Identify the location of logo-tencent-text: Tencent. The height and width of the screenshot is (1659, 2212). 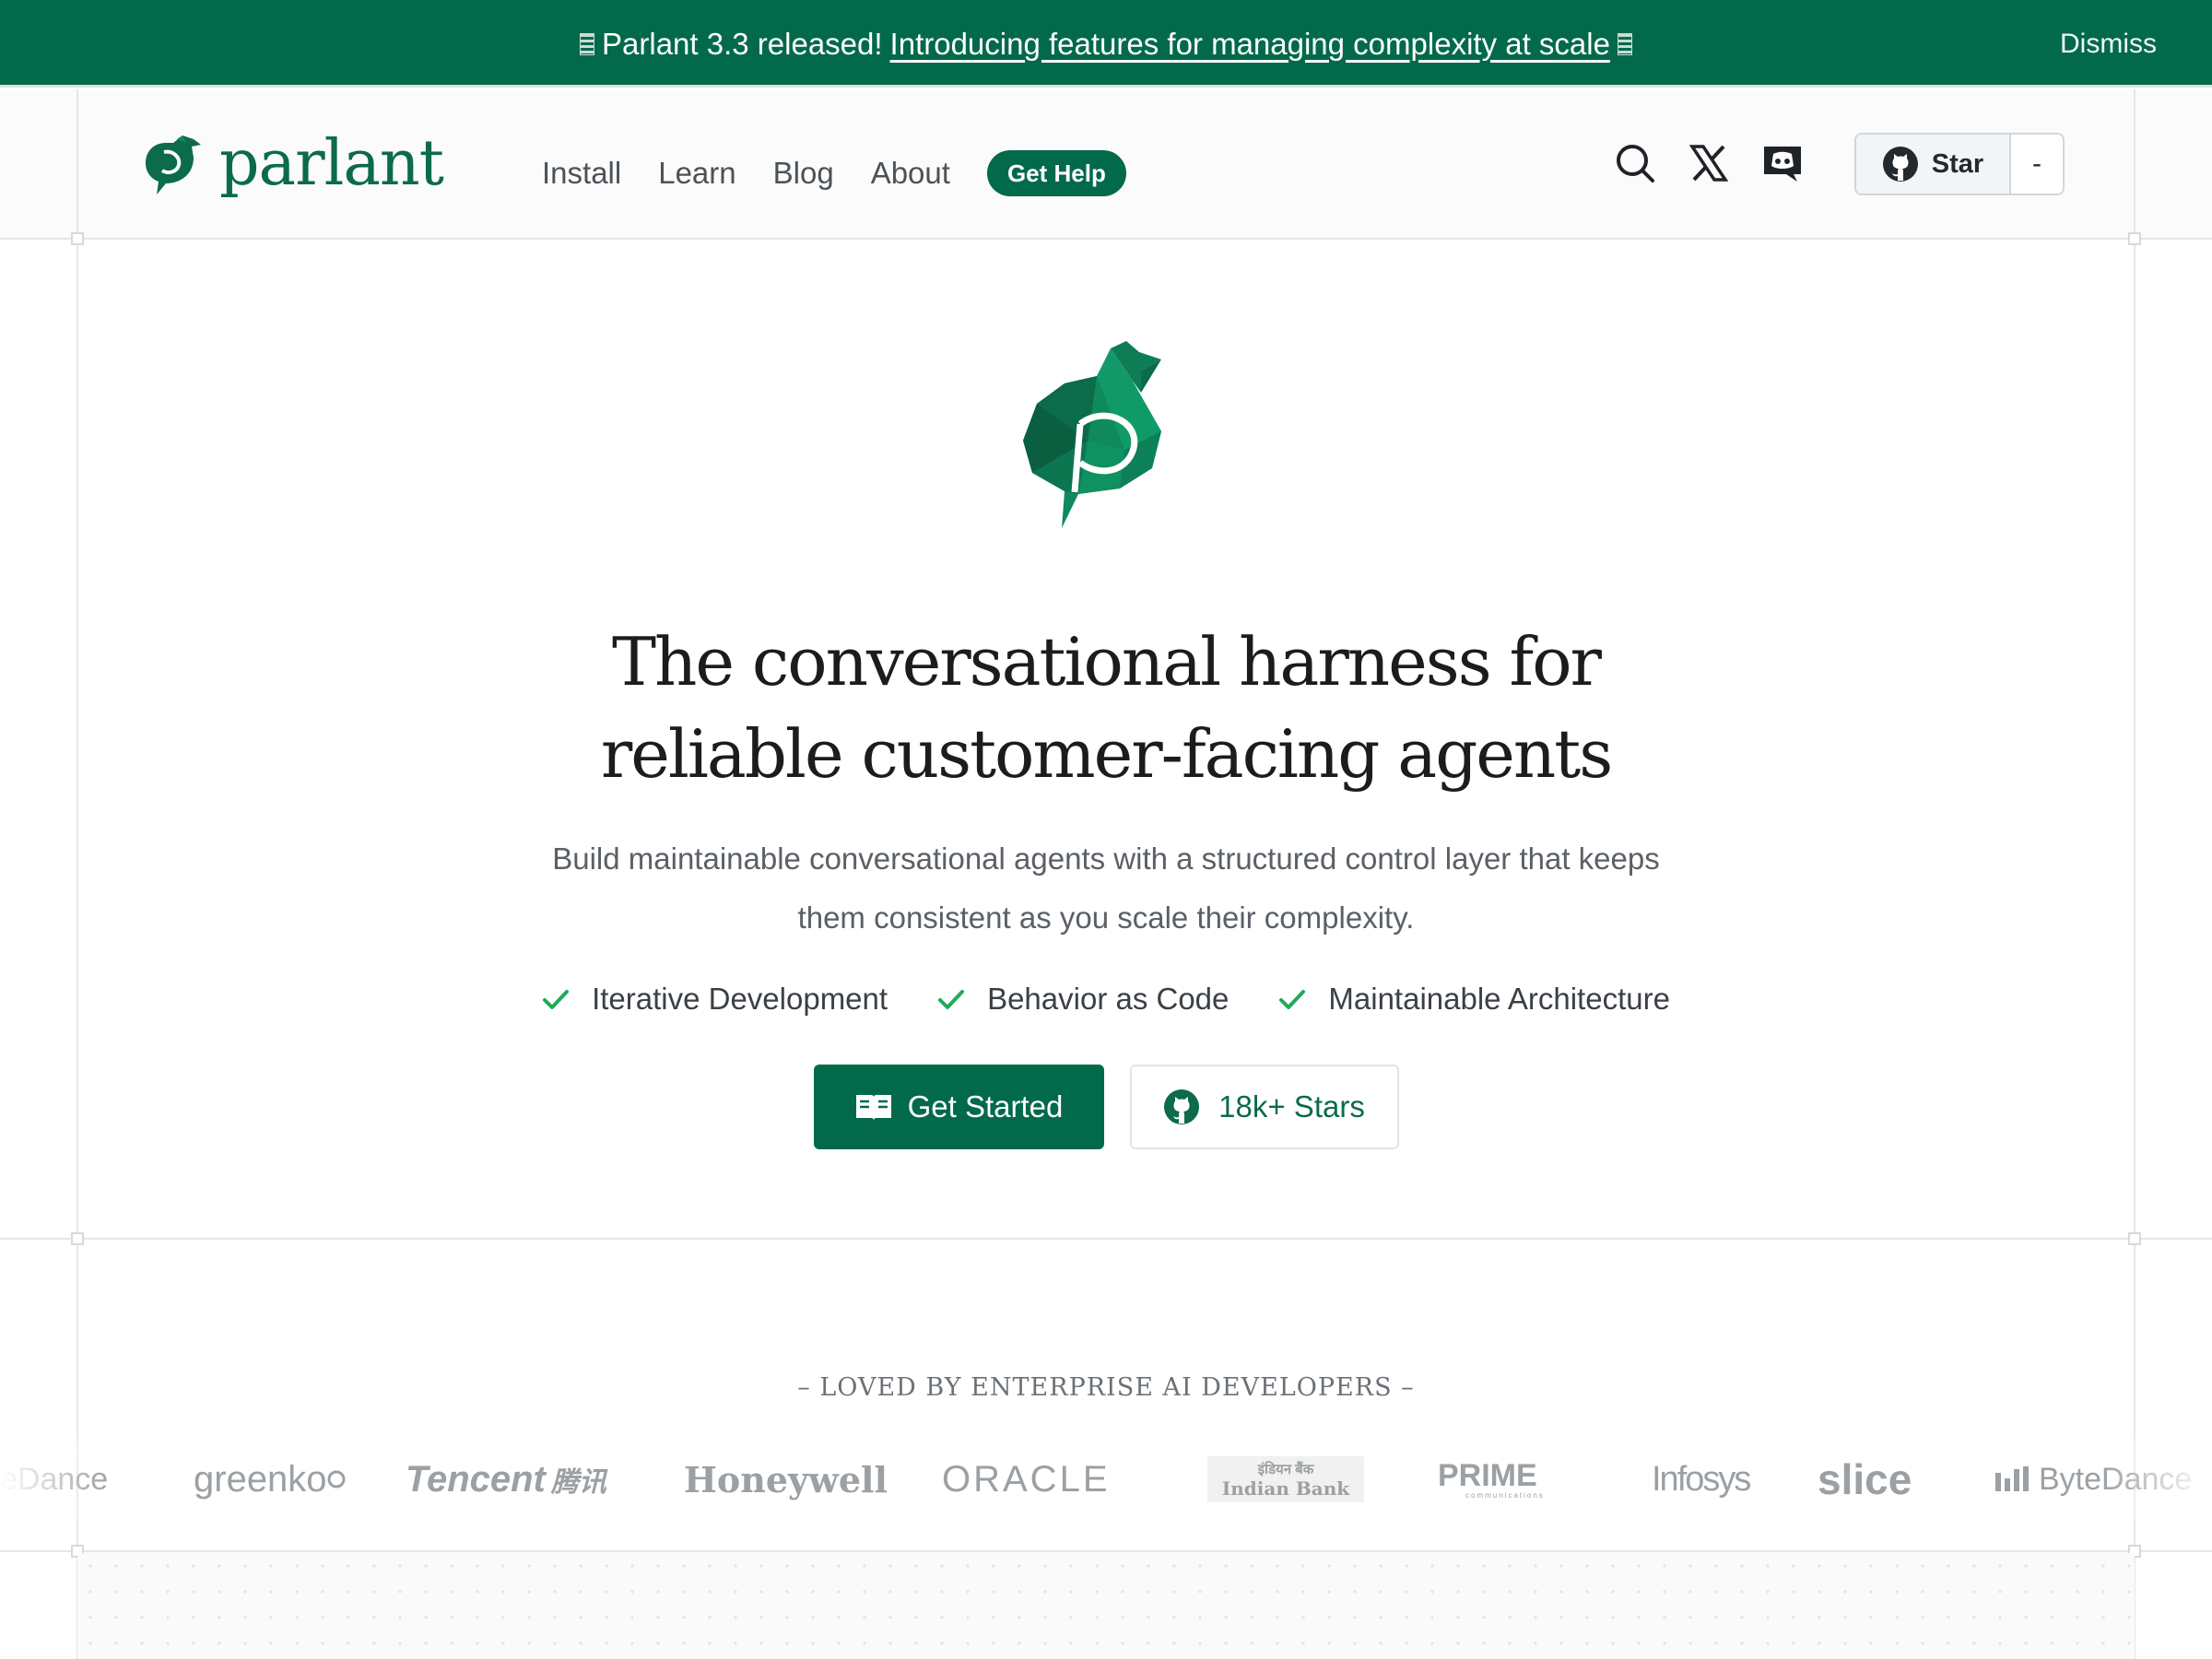
(476, 1479).